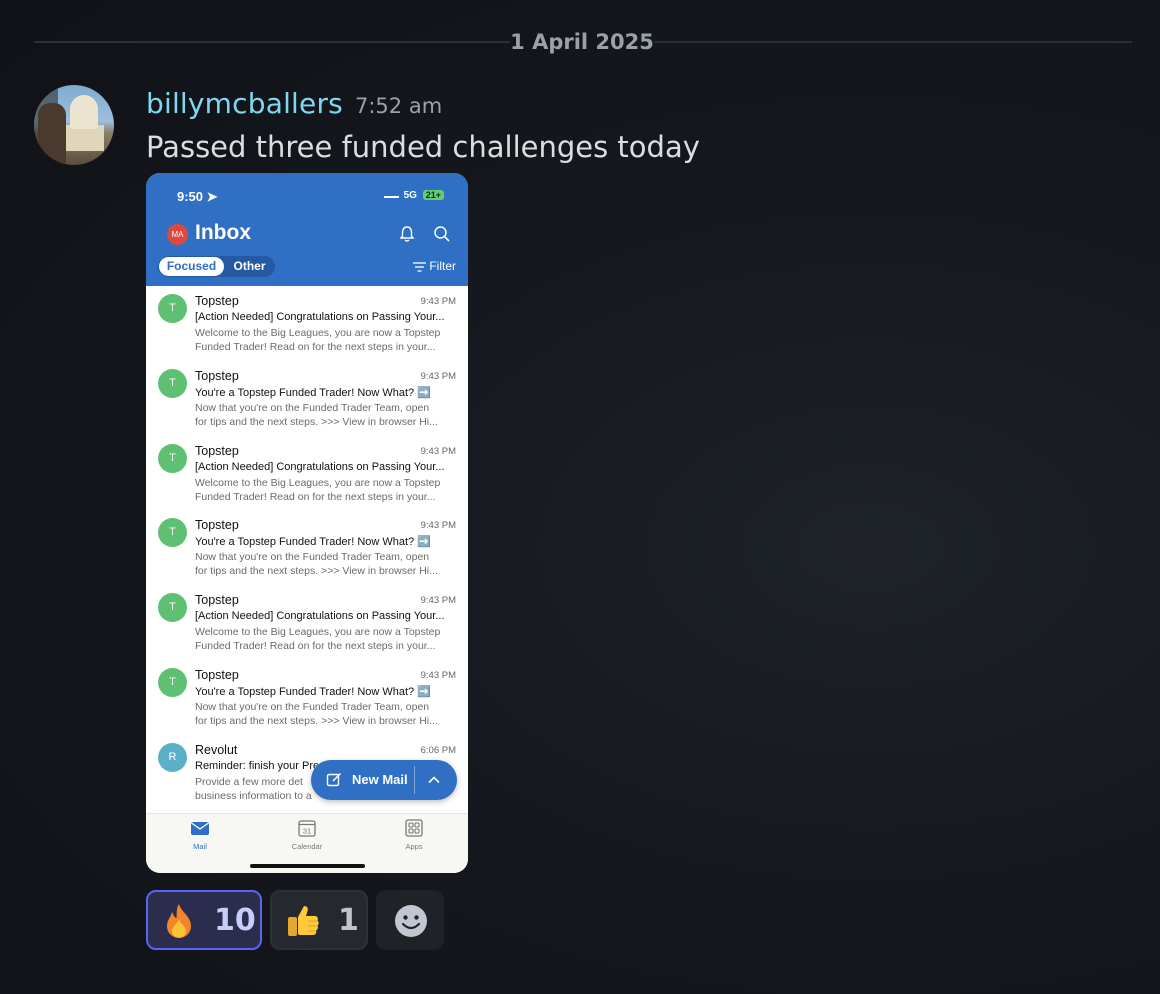 This screenshot has height=994, width=1160. What do you see at coordinates (391, 194) in the screenshot?
I see `signal-icon` at bounding box center [391, 194].